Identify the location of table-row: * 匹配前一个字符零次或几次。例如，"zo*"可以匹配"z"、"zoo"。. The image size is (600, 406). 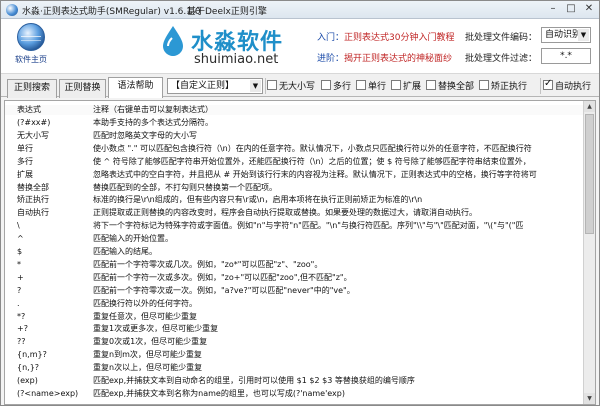
(294, 265).